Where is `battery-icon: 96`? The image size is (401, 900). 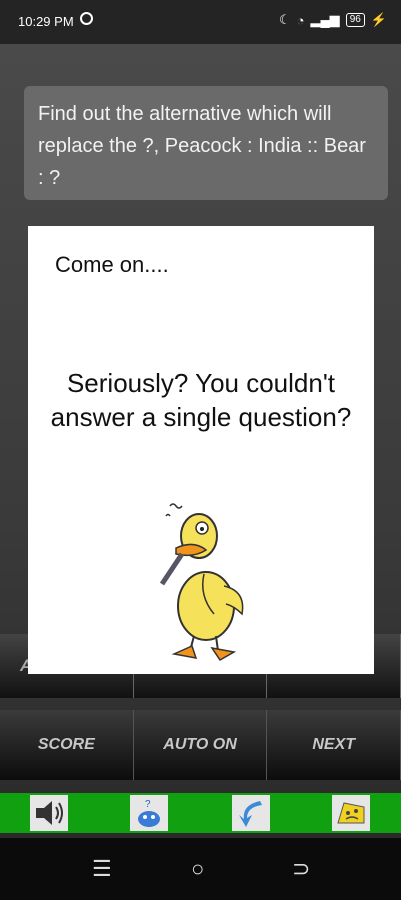 battery-icon: 96 is located at coordinates (355, 20).